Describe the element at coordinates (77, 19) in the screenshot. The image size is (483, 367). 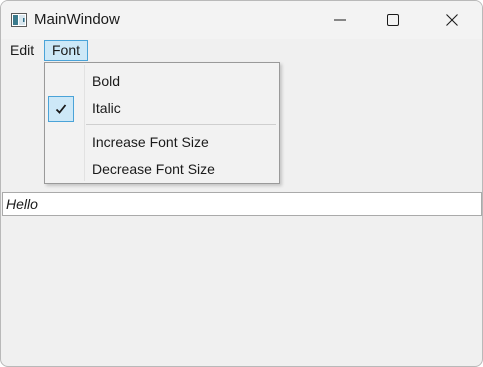
I see `window-title: MainWindow` at that location.